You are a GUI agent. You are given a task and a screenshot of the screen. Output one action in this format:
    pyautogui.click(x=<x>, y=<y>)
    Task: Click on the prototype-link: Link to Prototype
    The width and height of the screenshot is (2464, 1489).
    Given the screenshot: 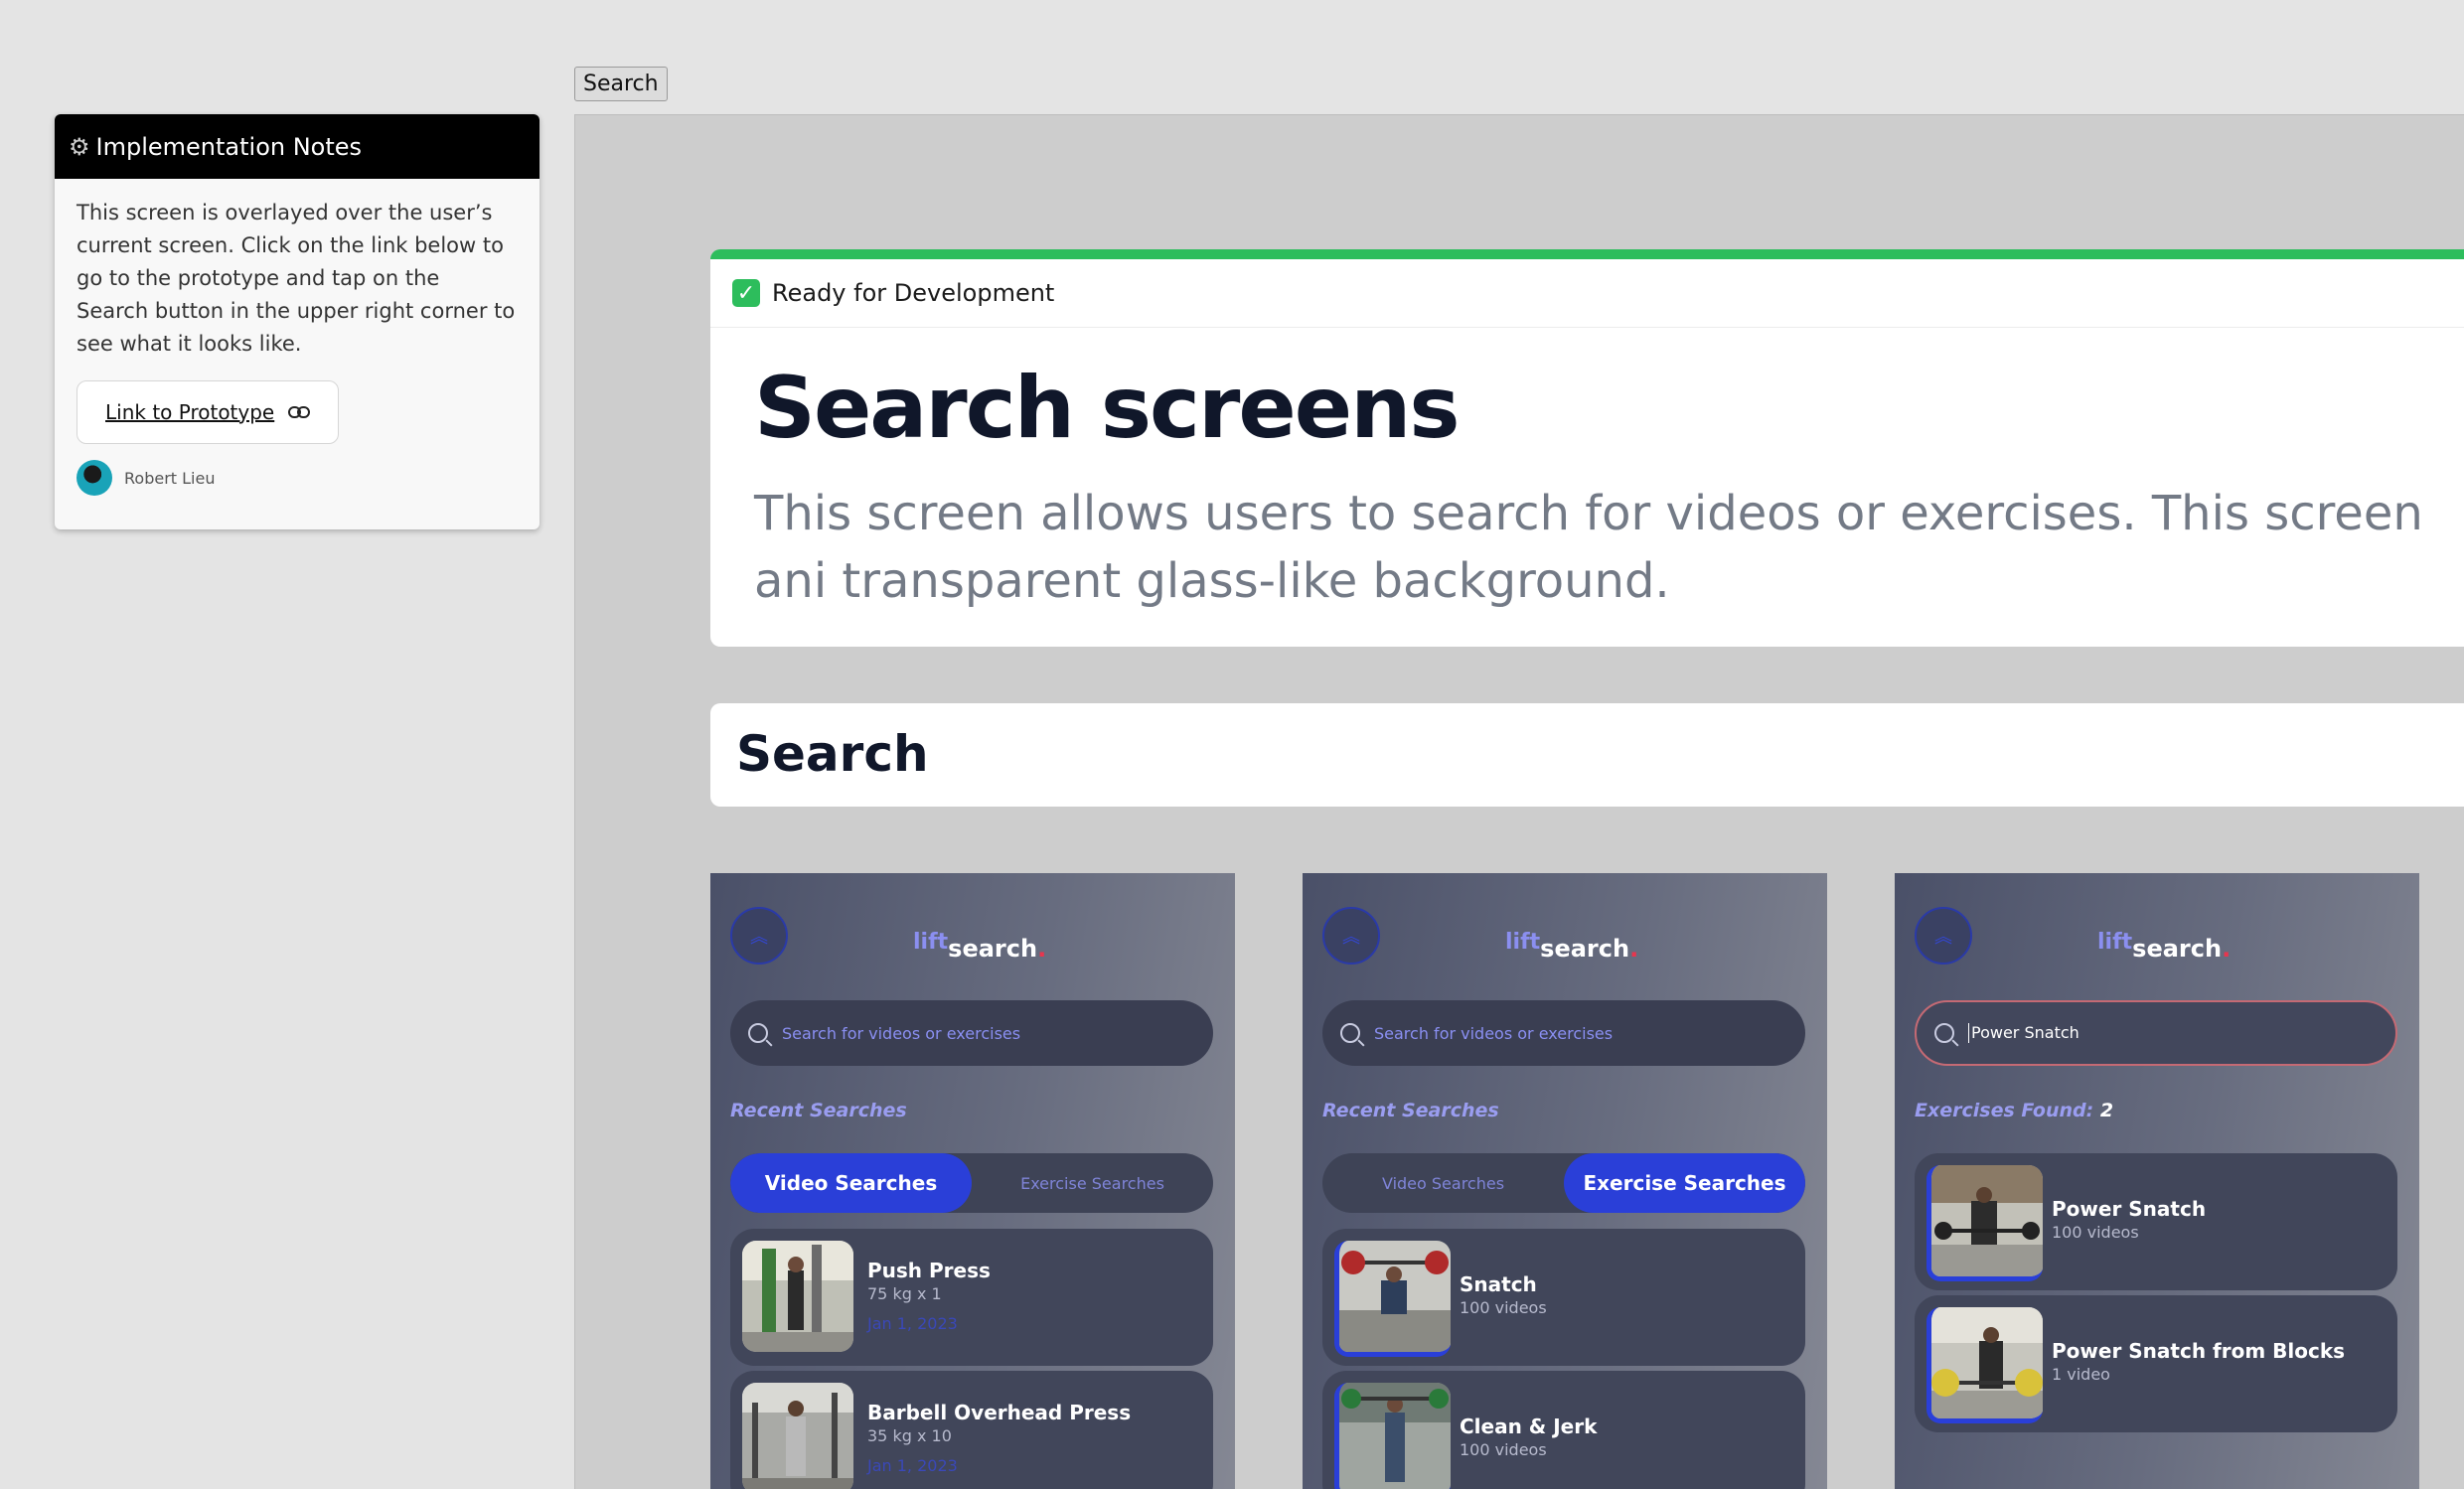 What is the action you would take?
    pyautogui.click(x=208, y=412)
    